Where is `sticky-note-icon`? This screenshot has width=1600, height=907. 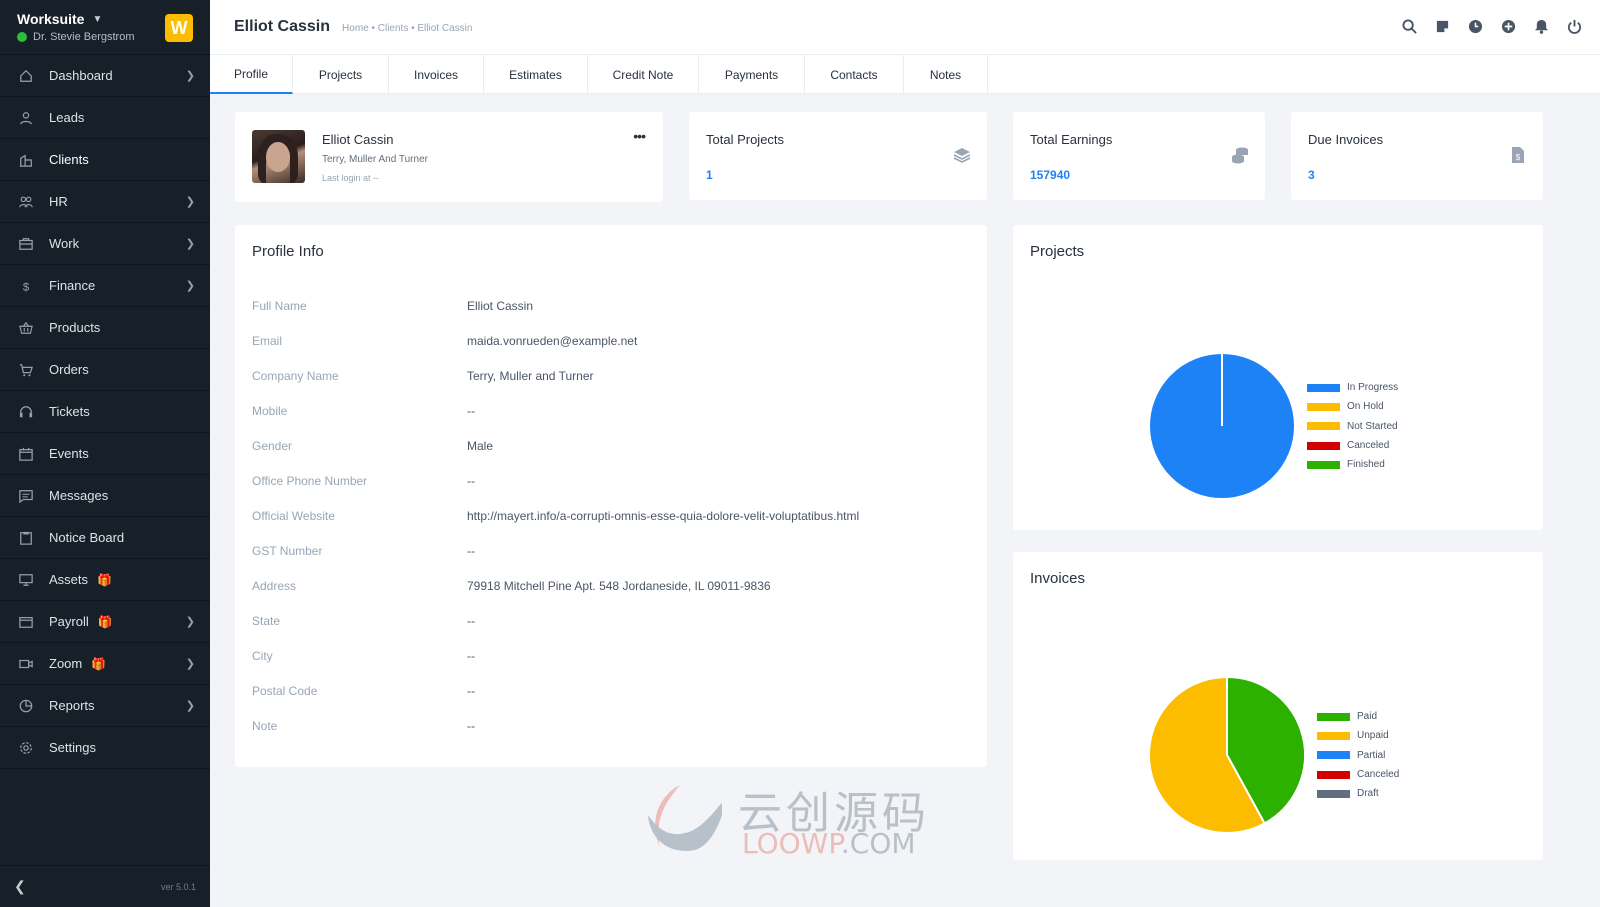
sticky-note-icon is located at coordinates (1442, 26).